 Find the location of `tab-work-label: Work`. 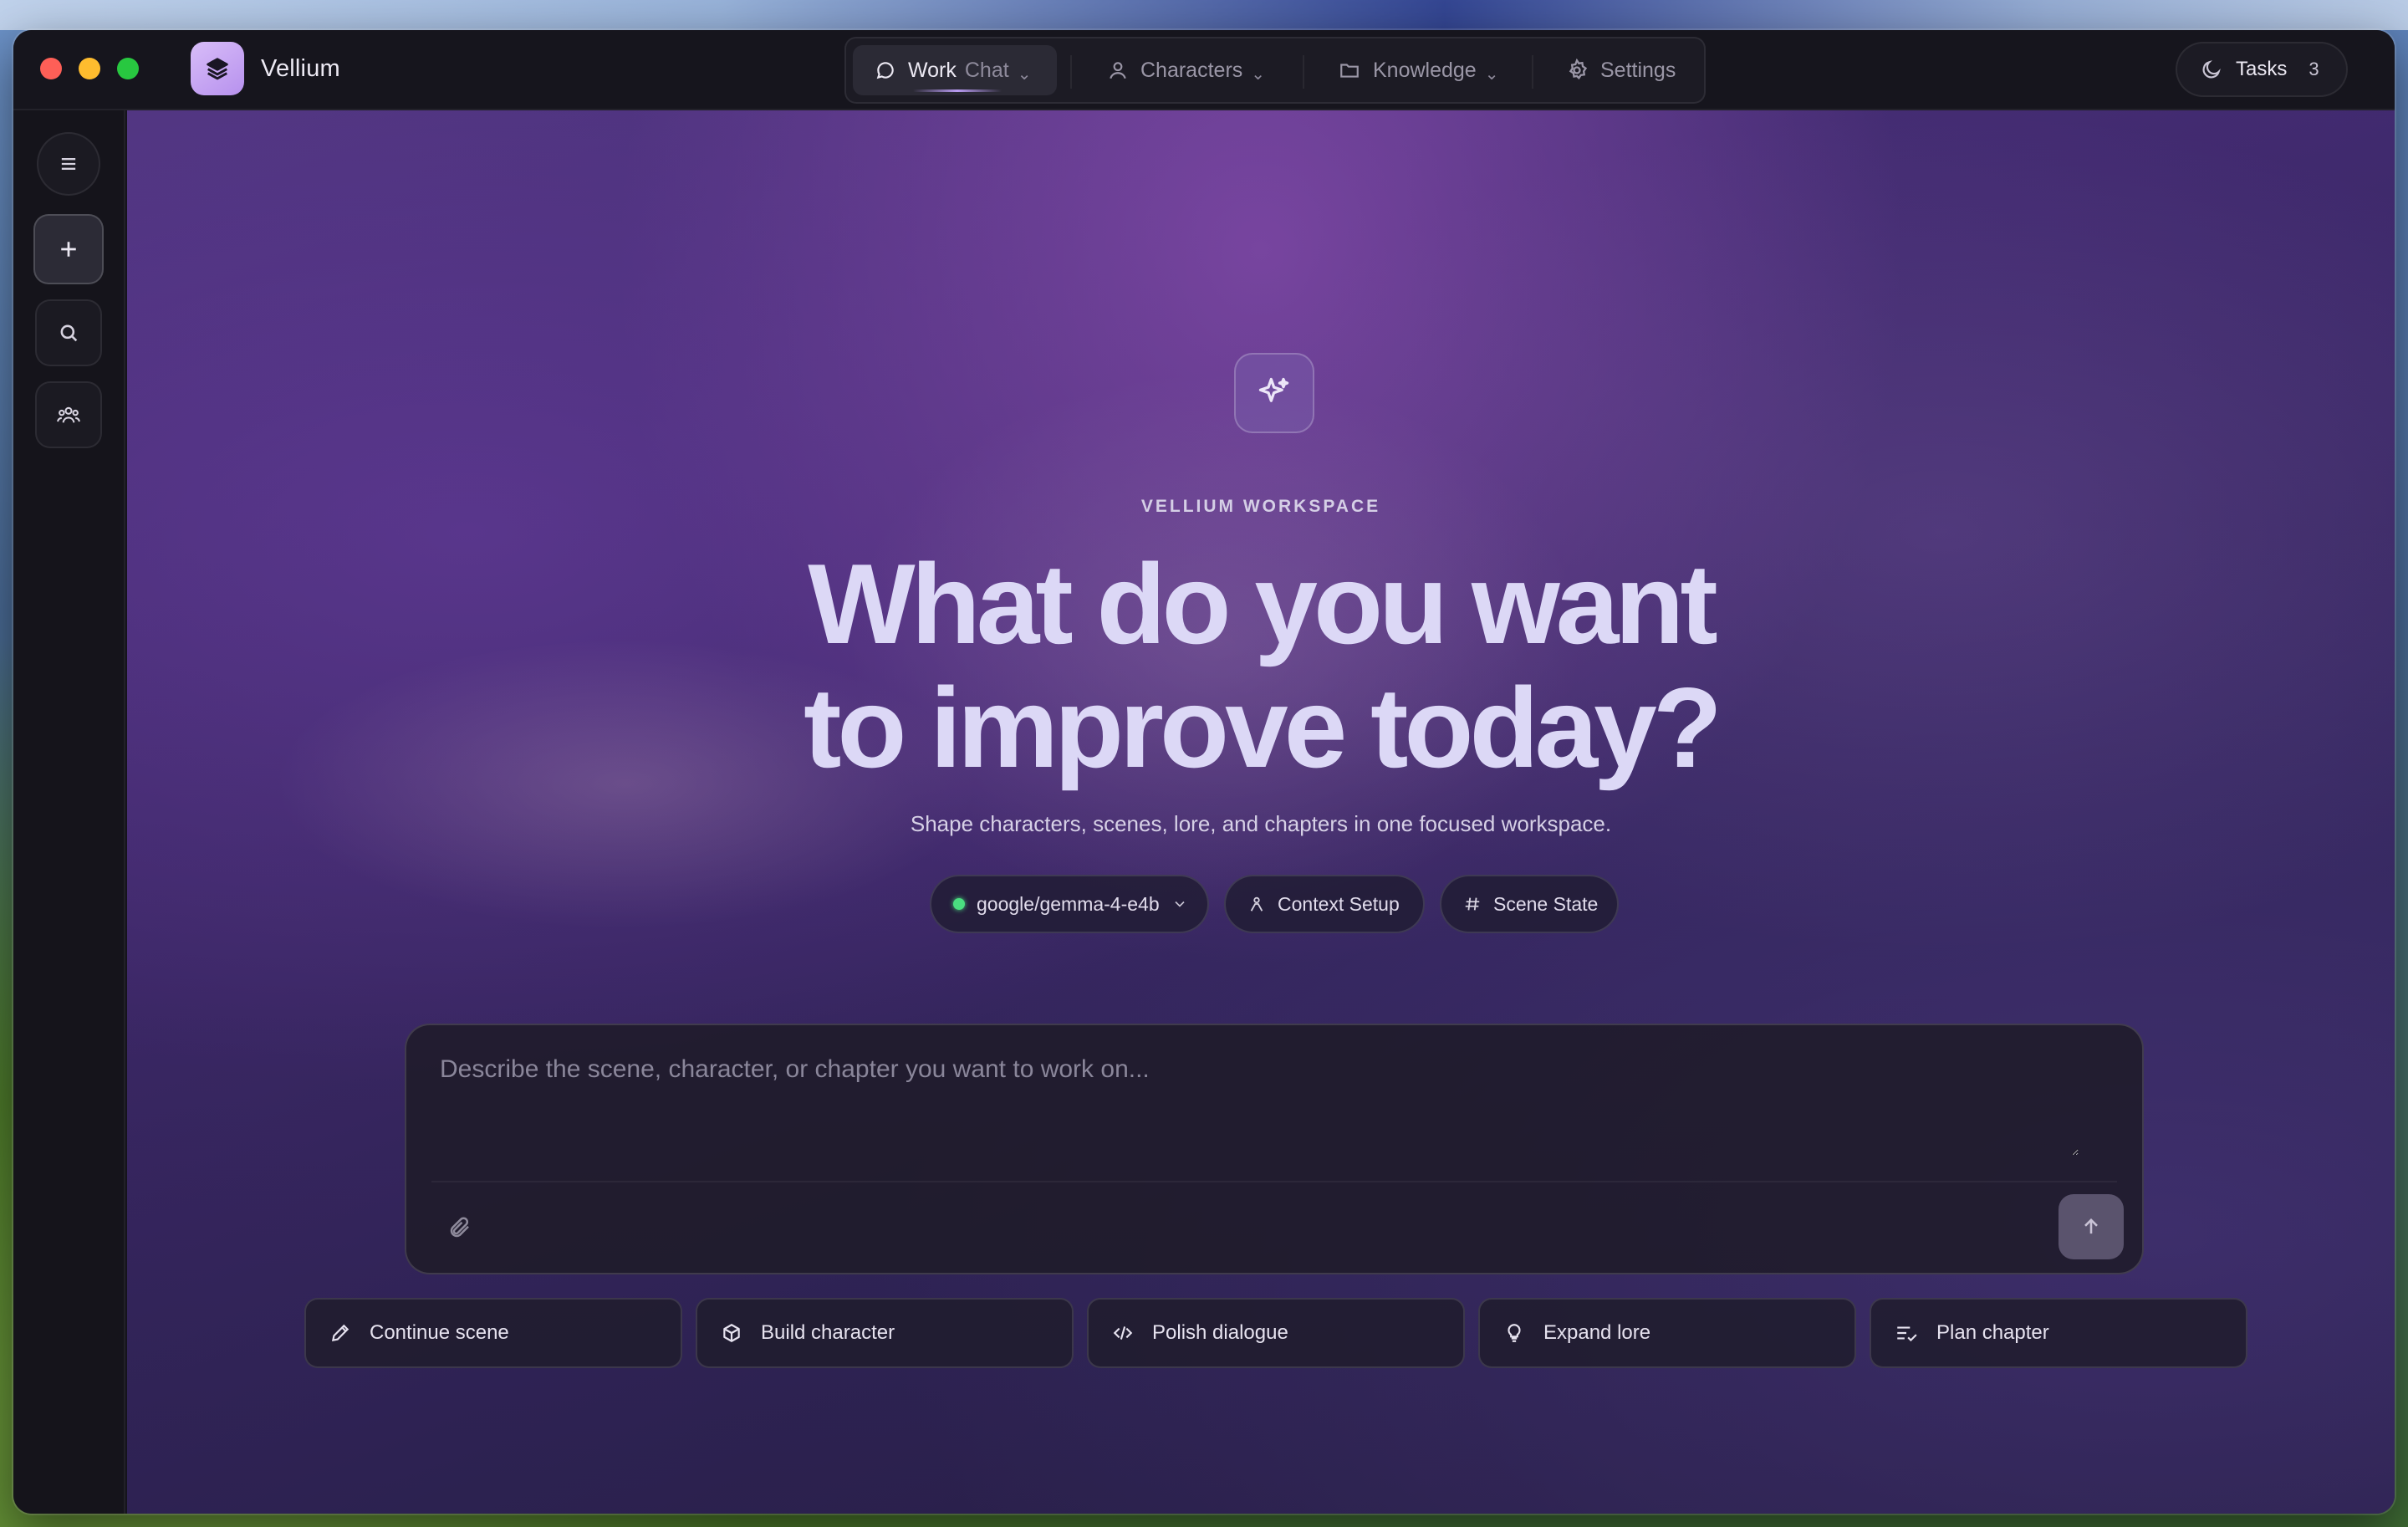

tab-work-label: Work is located at coordinates (933, 70).